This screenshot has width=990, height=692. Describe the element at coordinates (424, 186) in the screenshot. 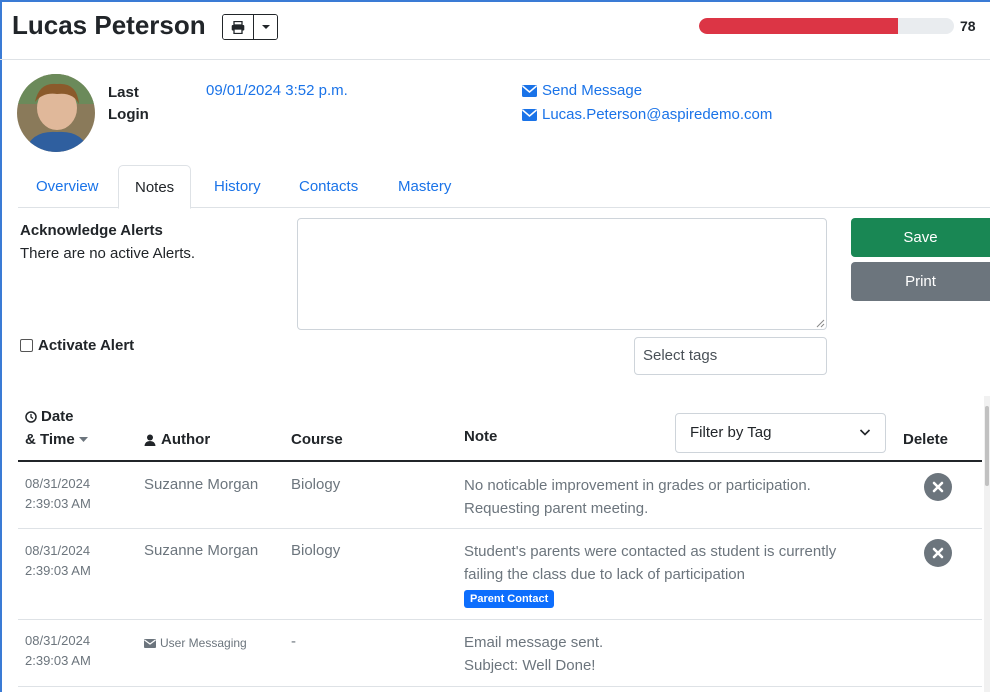

I see `tab-mastery: Mastery` at that location.